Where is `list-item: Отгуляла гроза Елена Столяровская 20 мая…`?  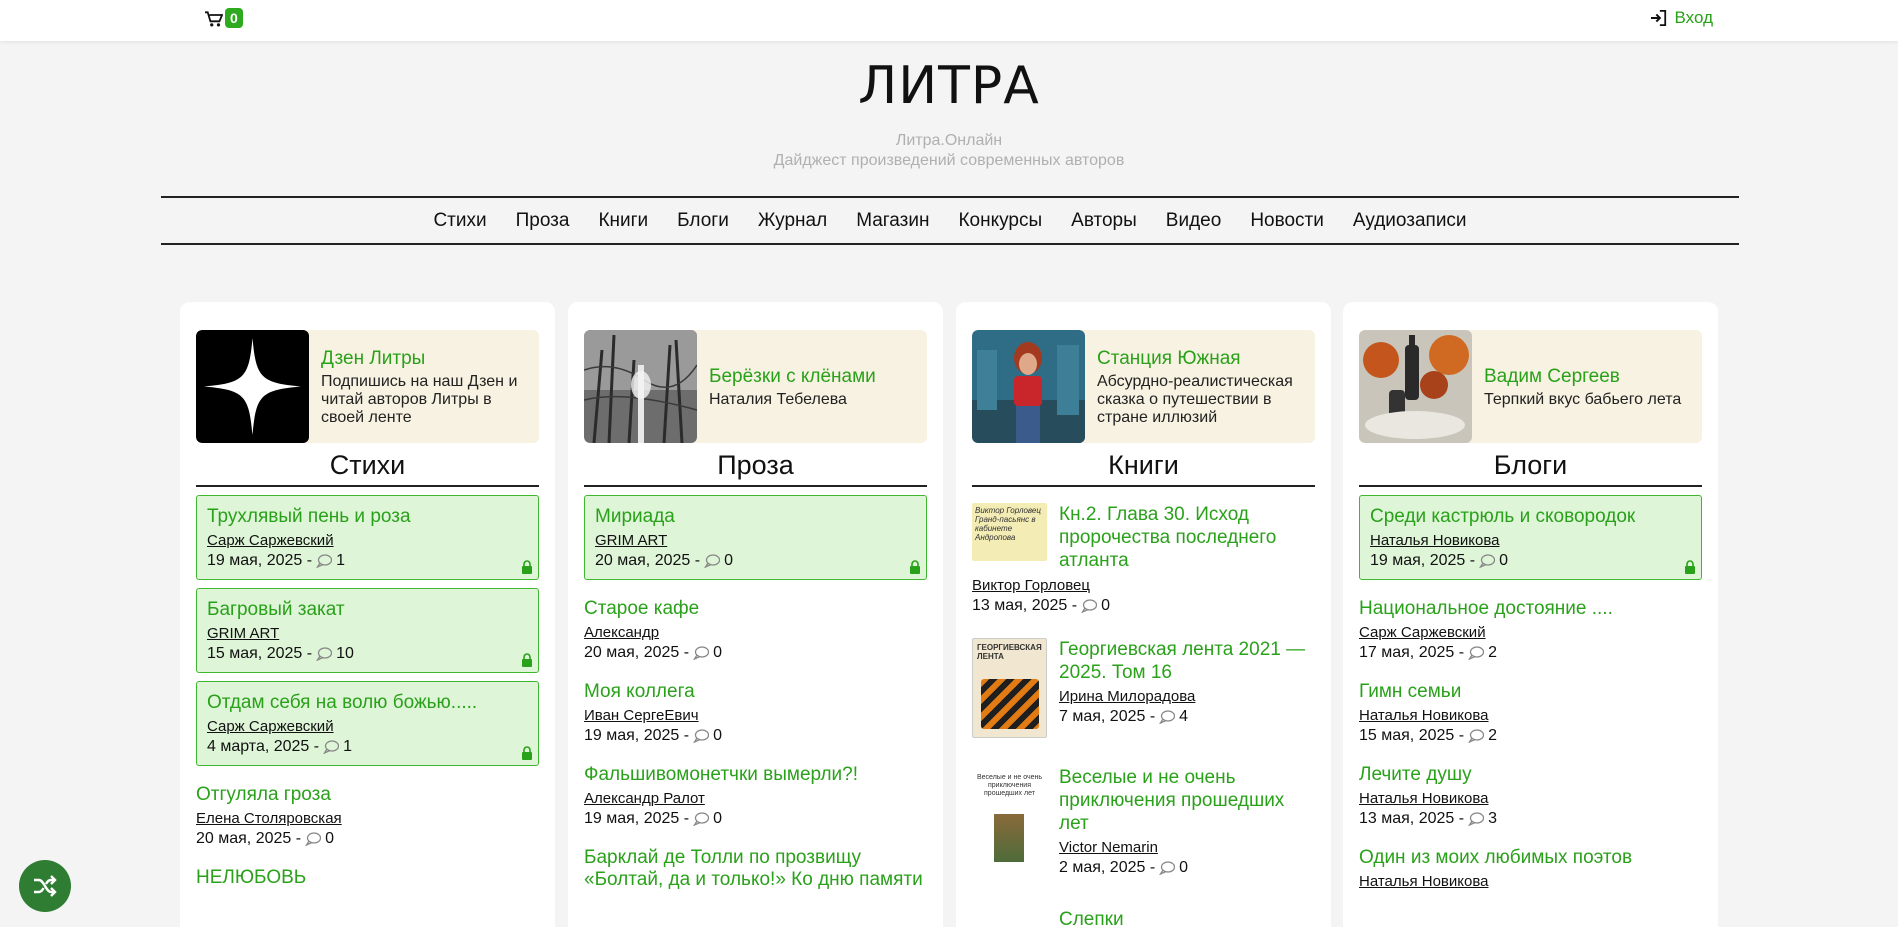
list-item: Отгуляла гроза Елена Столяровская 20 мая… is located at coordinates (367, 811).